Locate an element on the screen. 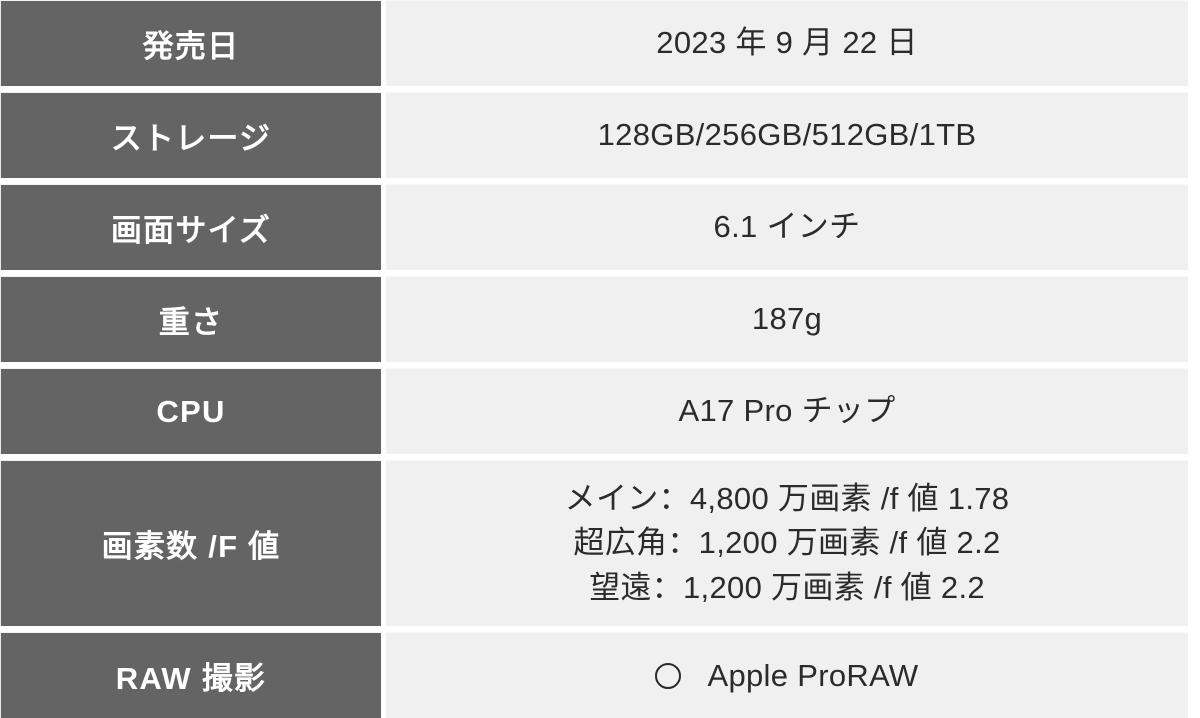 The image size is (1200, 718). spec-value-text: 128GB/256GB/512GB/1TB is located at coordinates (787, 135).